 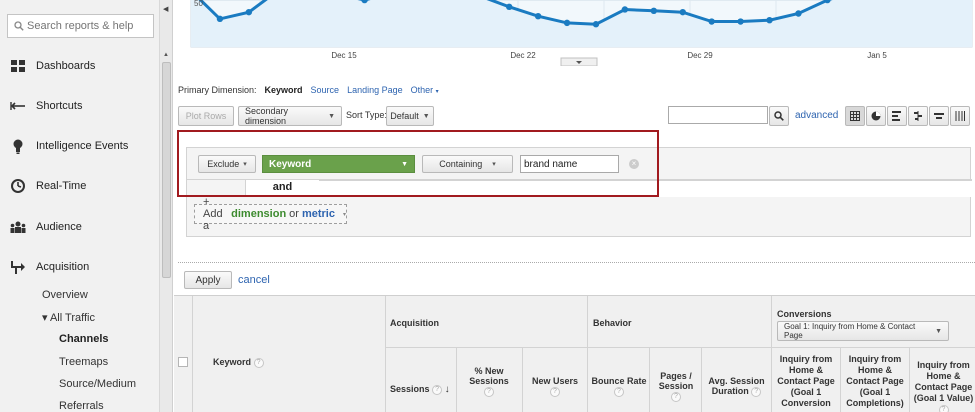 I want to click on nav-item-audience: Audience, so click(x=46, y=227).